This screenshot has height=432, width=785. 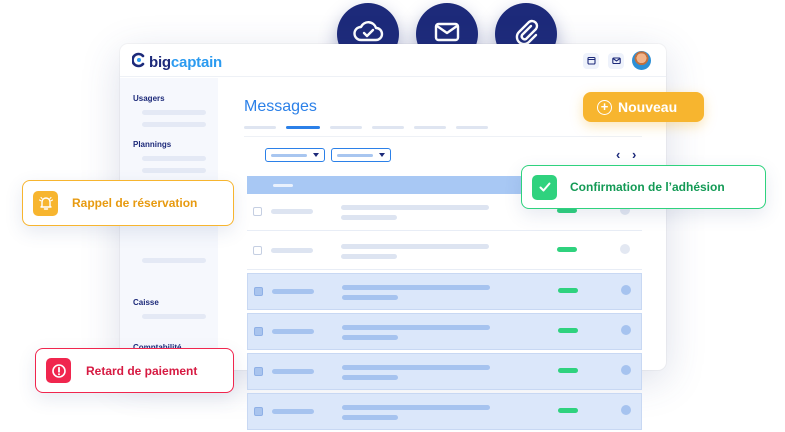 I want to click on logo-text: bigcaptain, so click(x=185, y=62).